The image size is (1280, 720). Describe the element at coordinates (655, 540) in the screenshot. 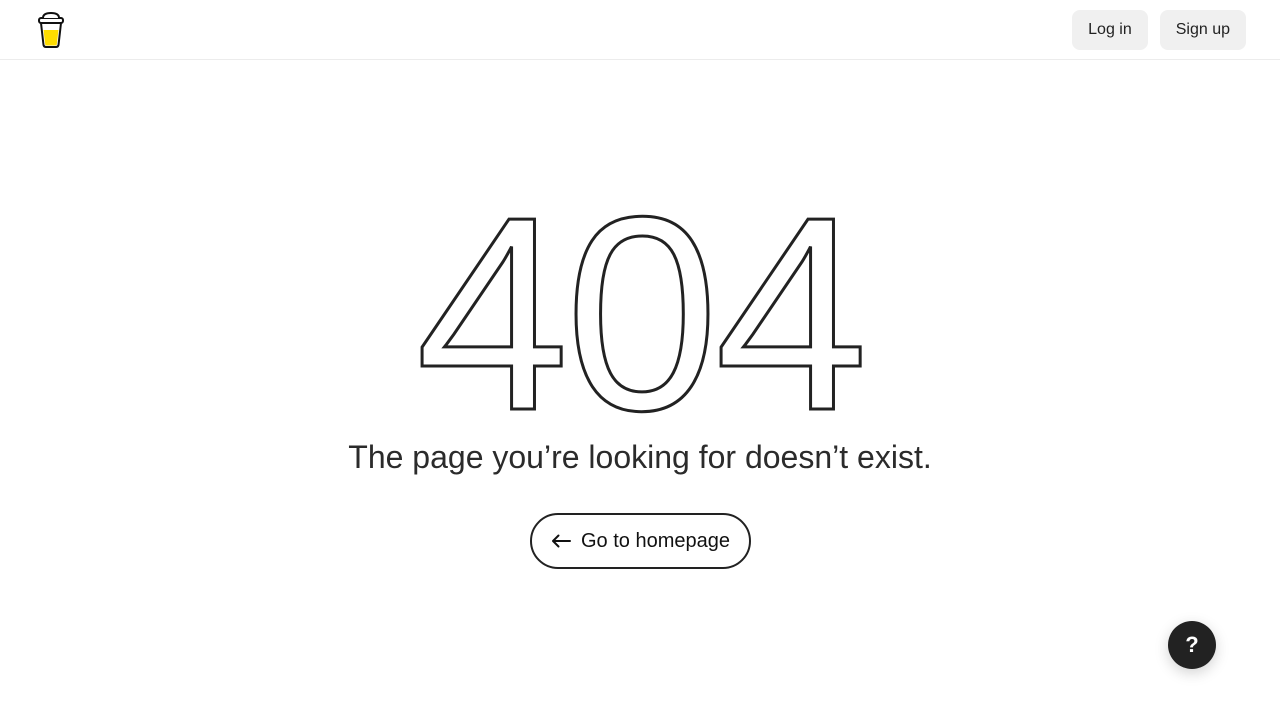

I see `go-to-homepage-label: Go to homepage` at that location.